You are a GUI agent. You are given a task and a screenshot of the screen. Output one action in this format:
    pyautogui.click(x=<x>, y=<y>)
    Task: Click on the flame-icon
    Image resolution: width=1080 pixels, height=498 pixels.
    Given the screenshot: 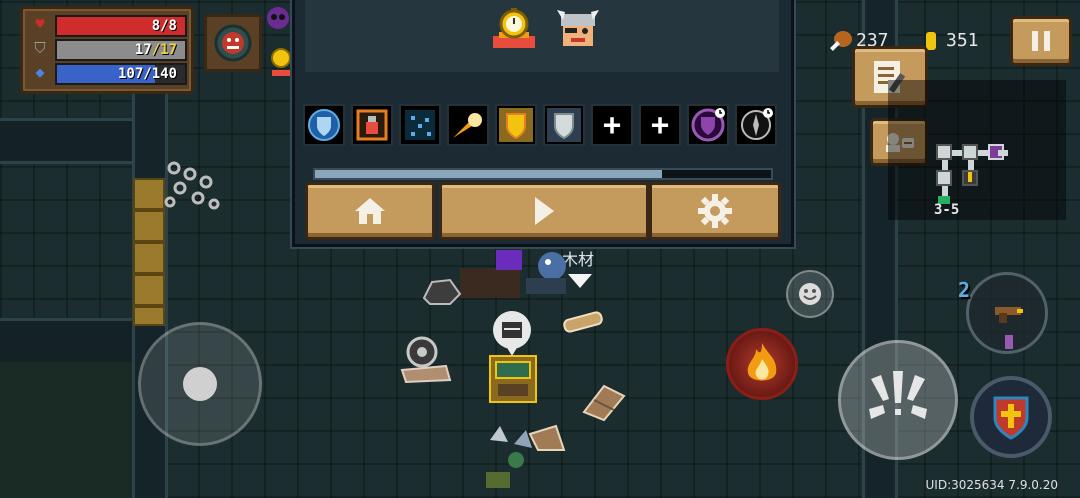 What is the action you would take?
    pyautogui.click(x=762, y=362)
    